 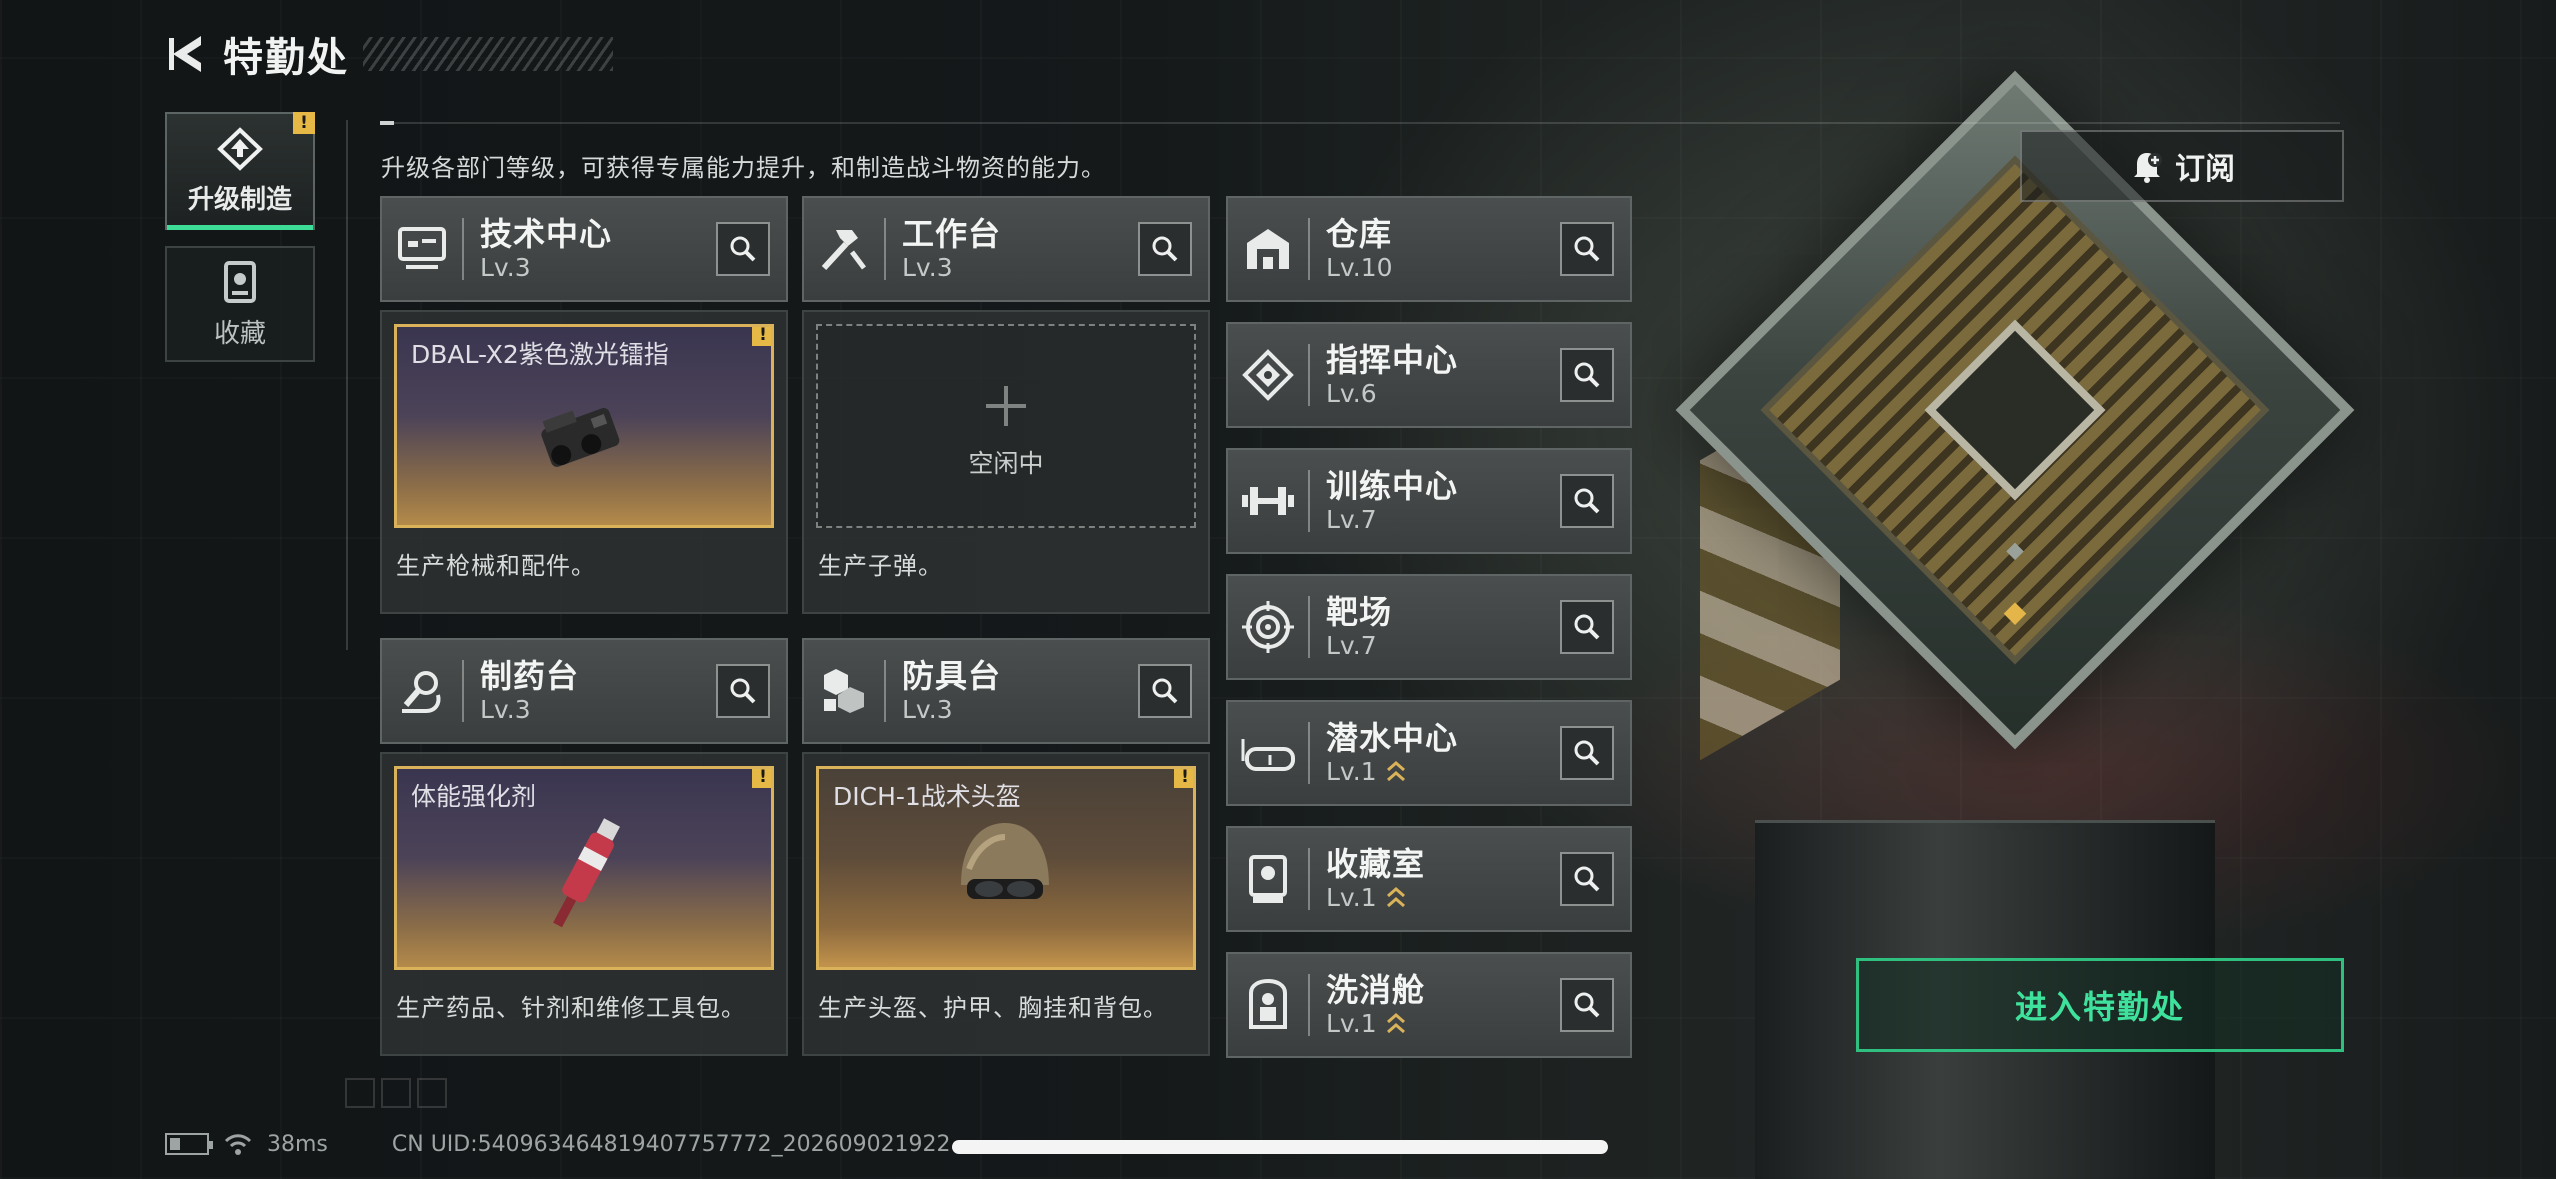 What do you see at coordinates (1429, 627) in the screenshot?
I see `facility-shooting-range: 靶场 Lv.7` at bounding box center [1429, 627].